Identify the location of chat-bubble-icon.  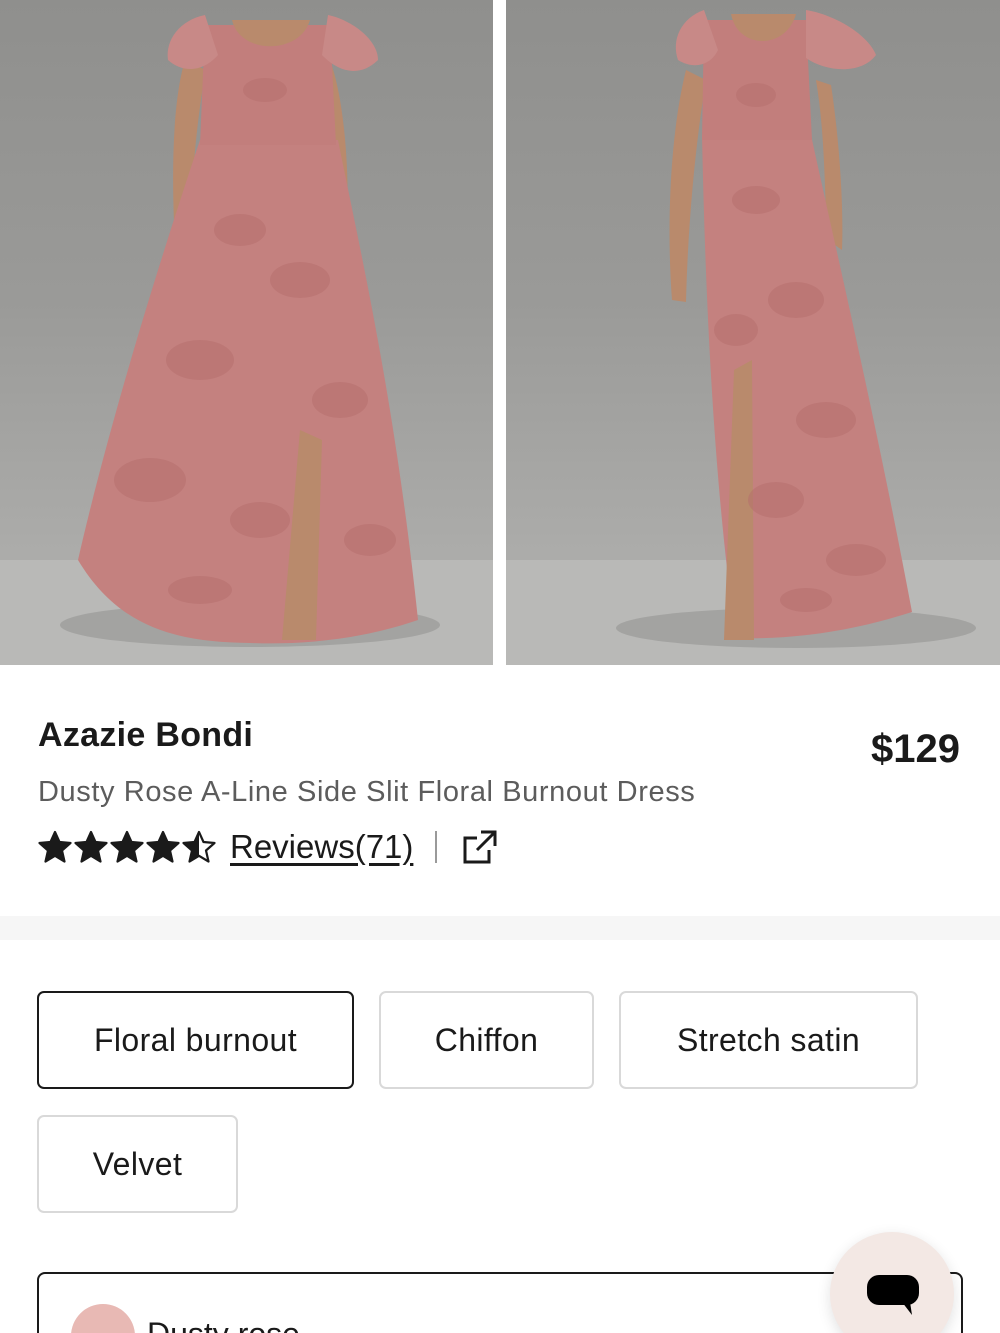
(893, 1295).